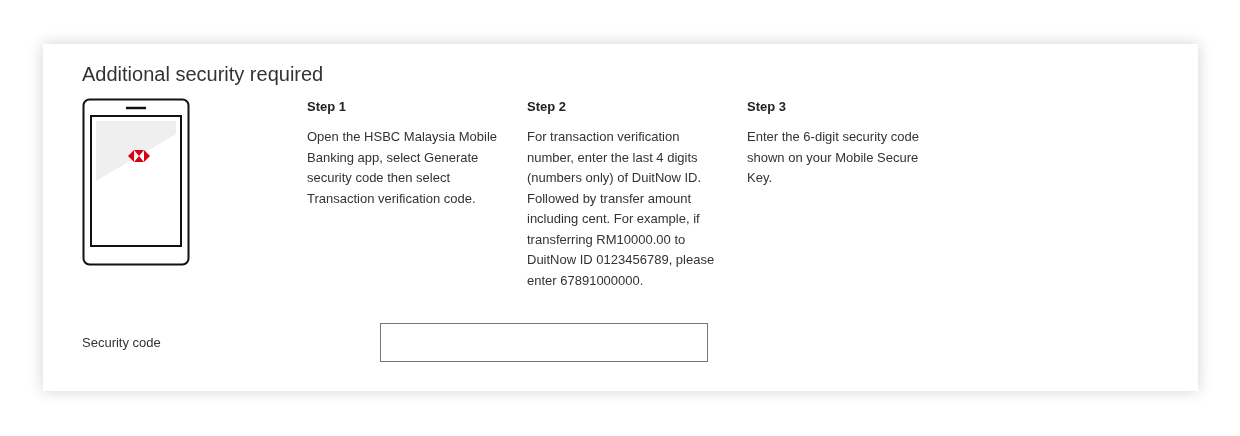 The height and width of the screenshot is (436, 1240). Describe the element at coordinates (547, 107) in the screenshot. I see `step-heading: Step 2` at that location.